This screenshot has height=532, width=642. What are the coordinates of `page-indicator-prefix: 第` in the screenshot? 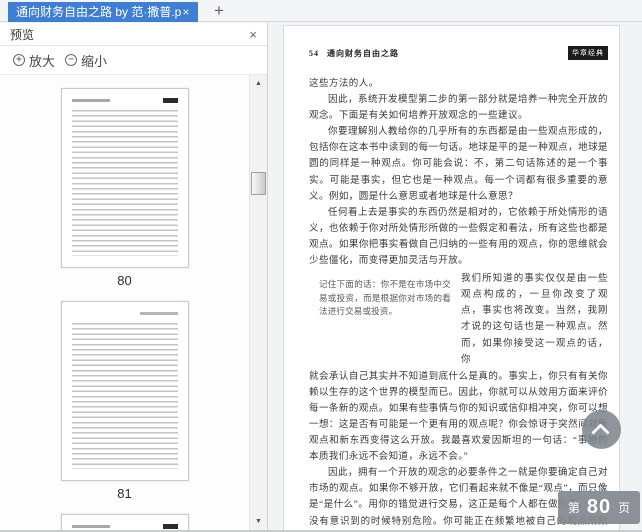 It's located at (573, 508).